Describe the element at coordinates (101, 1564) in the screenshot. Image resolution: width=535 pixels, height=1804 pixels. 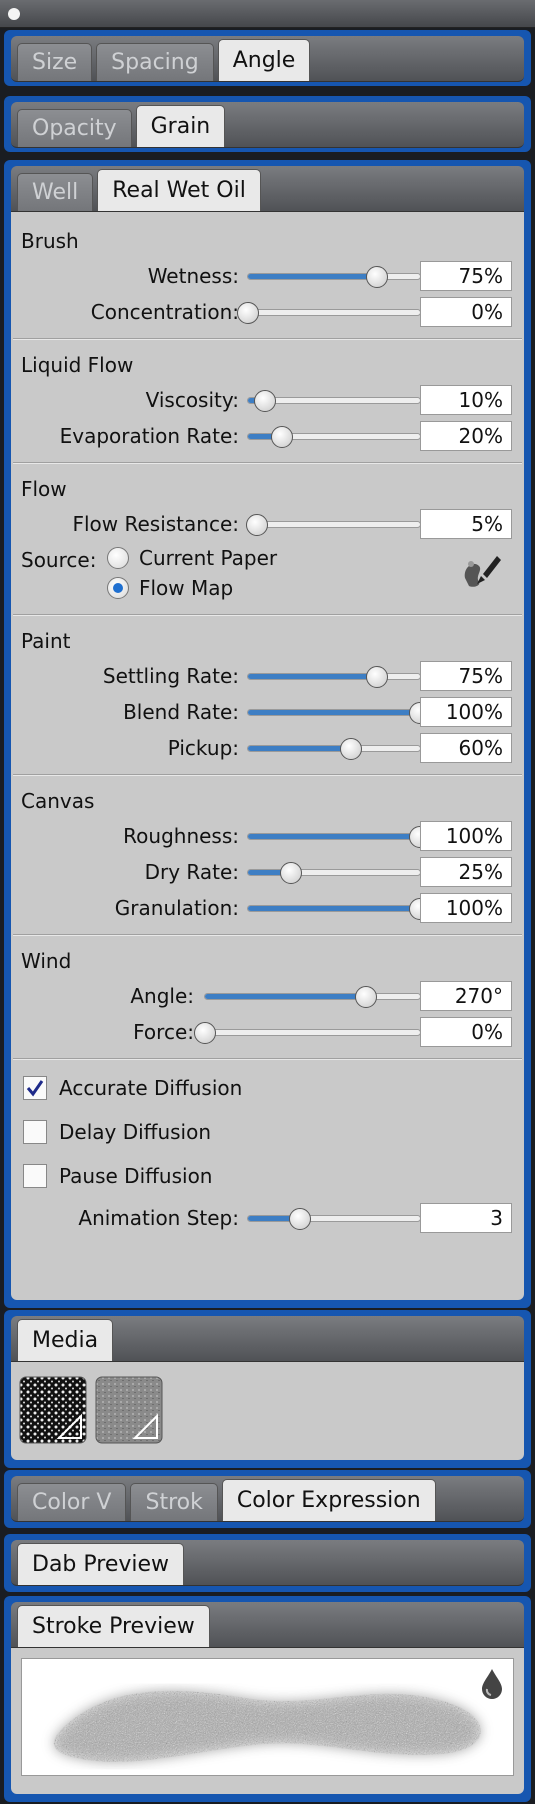
I see `tab-dab-preview: Dab Preview` at that location.